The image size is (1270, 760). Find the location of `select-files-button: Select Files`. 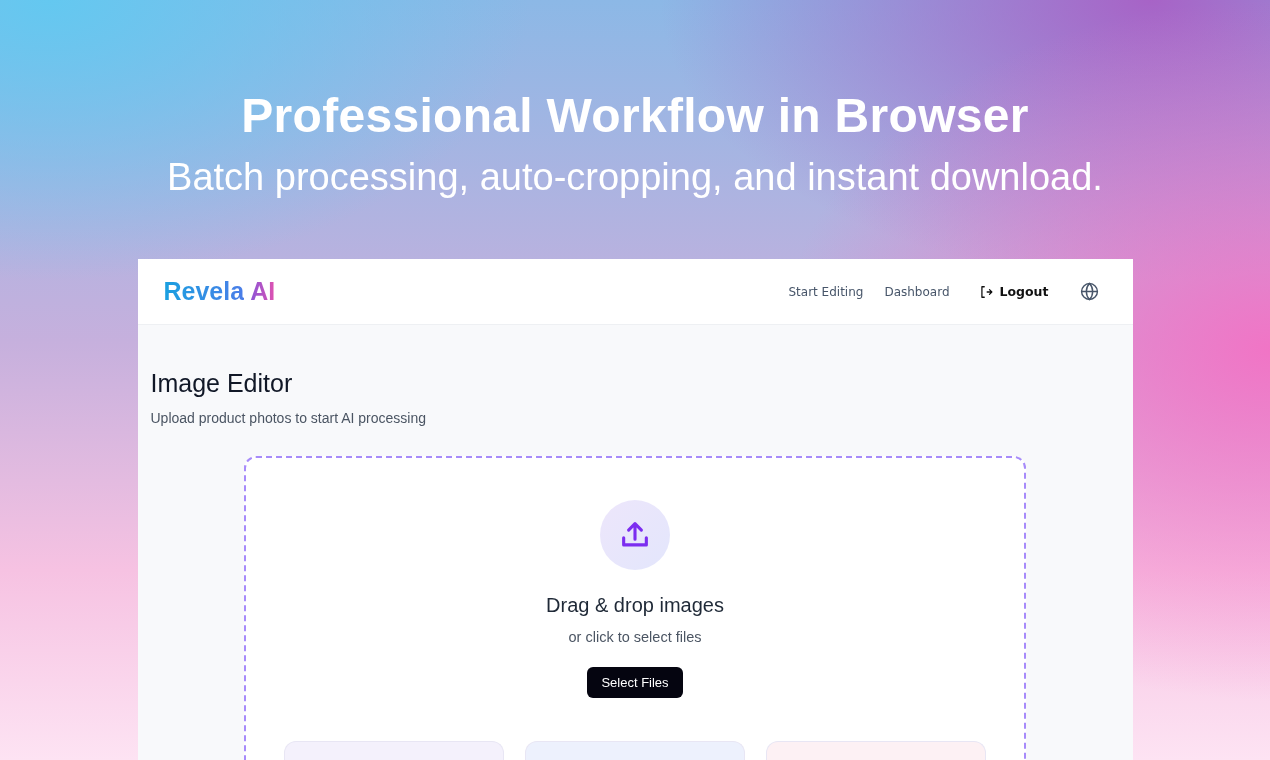

select-files-button: Select Files is located at coordinates (635, 682).